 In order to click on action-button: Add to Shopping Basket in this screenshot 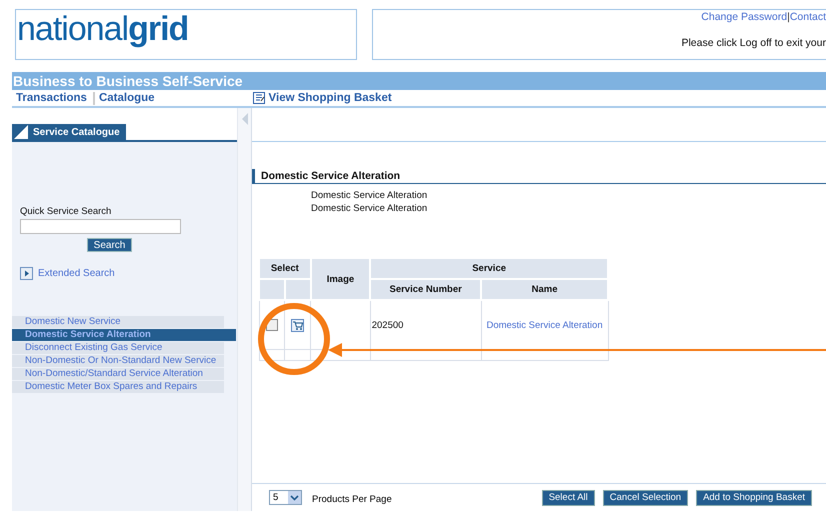, I will do `click(754, 498)`.